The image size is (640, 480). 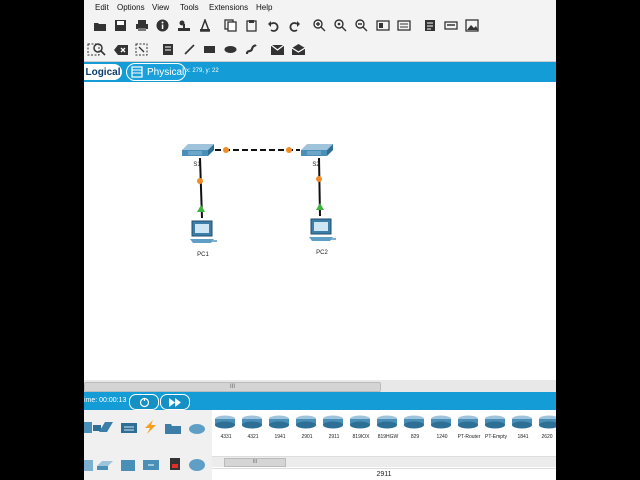 What do you see at coordinates (160, 7) in the screenshot?
I see `menu-view: View` at bounding box center [160, 7].